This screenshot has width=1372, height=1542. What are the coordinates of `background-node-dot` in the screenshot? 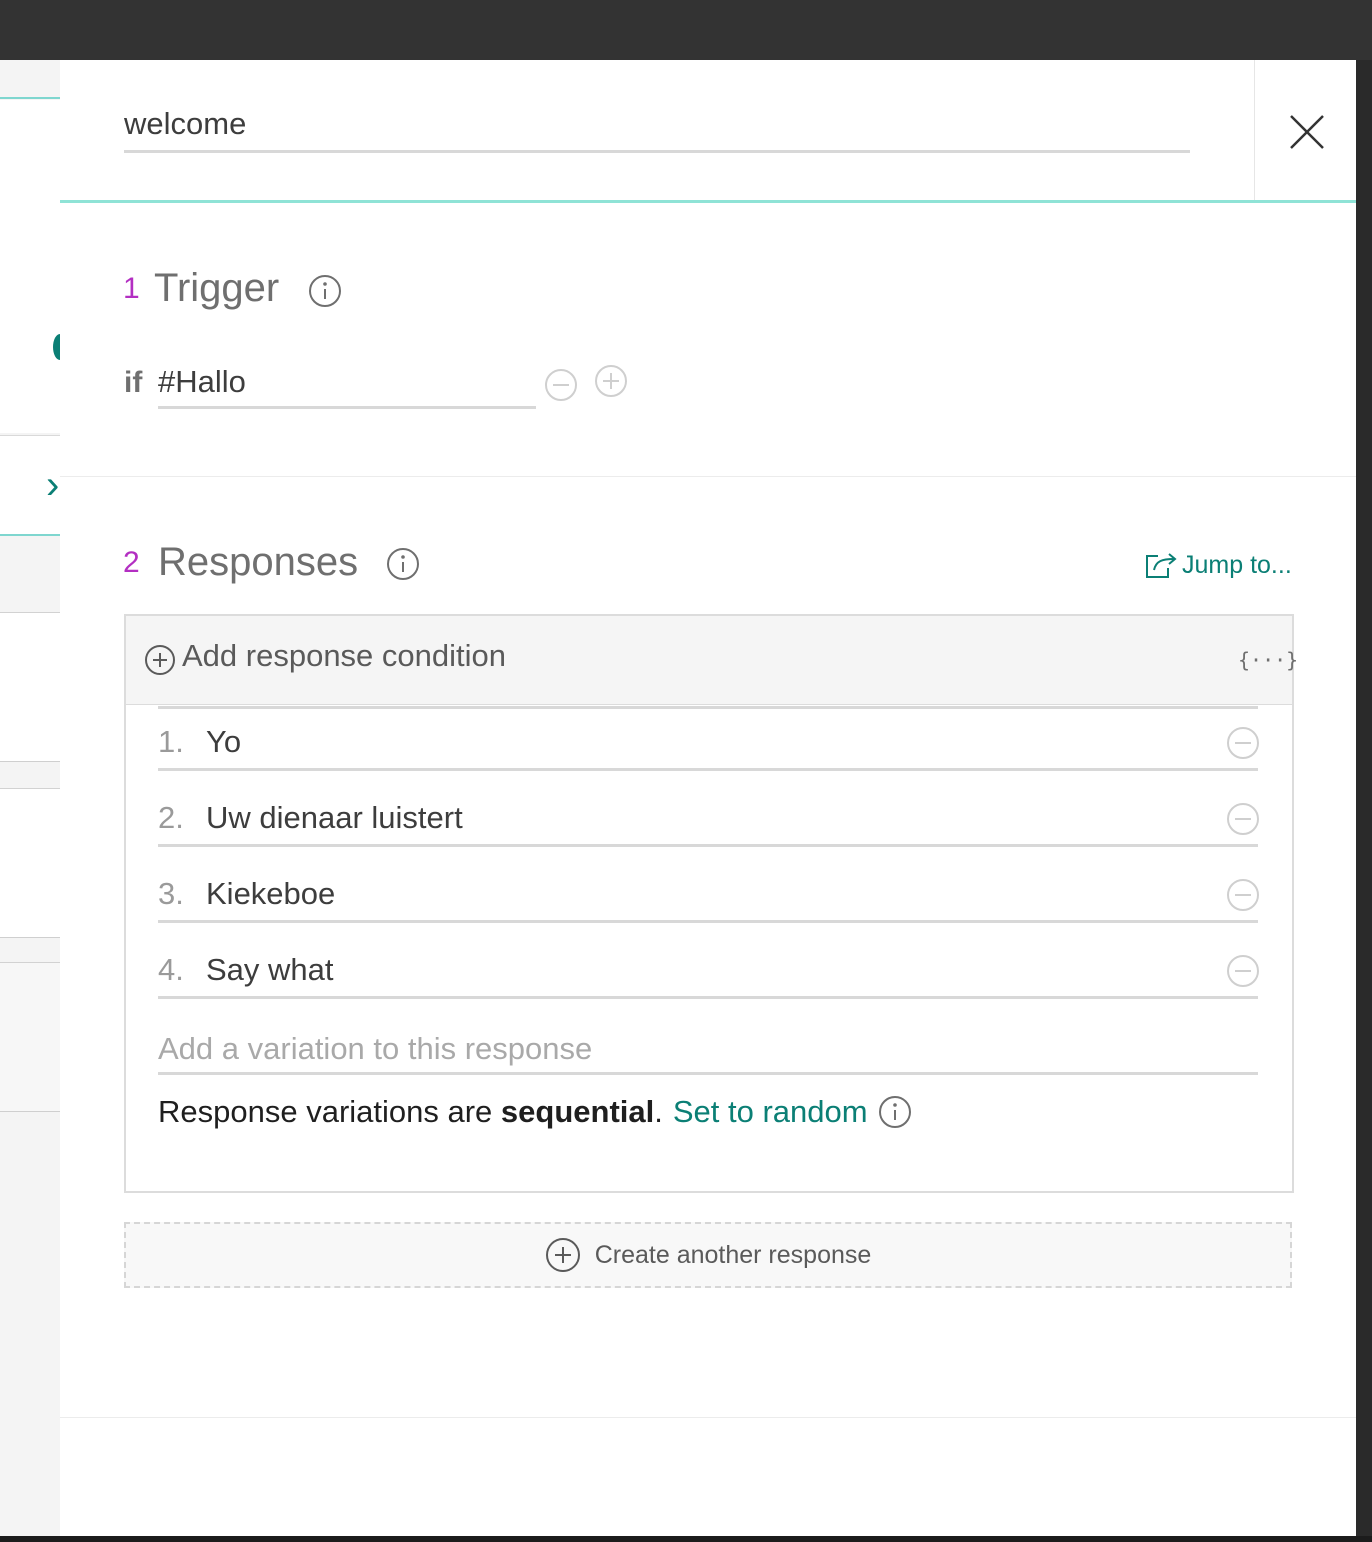 It's located at (56, 347).